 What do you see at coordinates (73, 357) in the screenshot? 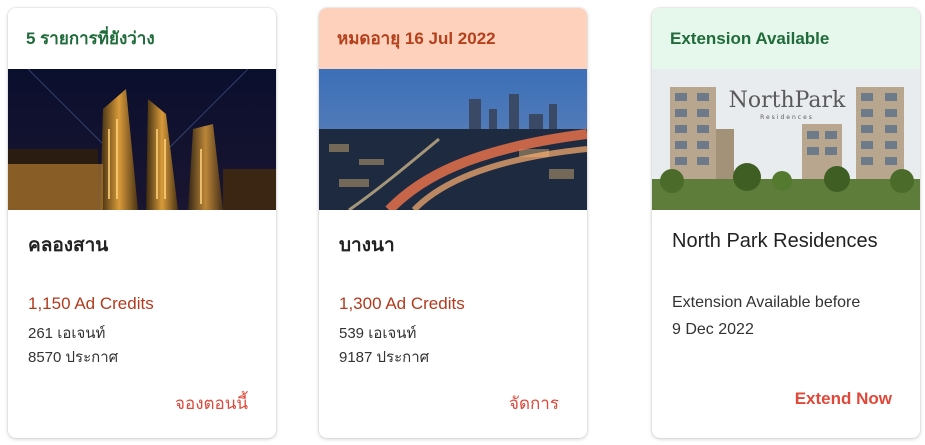
I see `listing-count: 8570 ประกาศ` at bounding box center [73, 357].